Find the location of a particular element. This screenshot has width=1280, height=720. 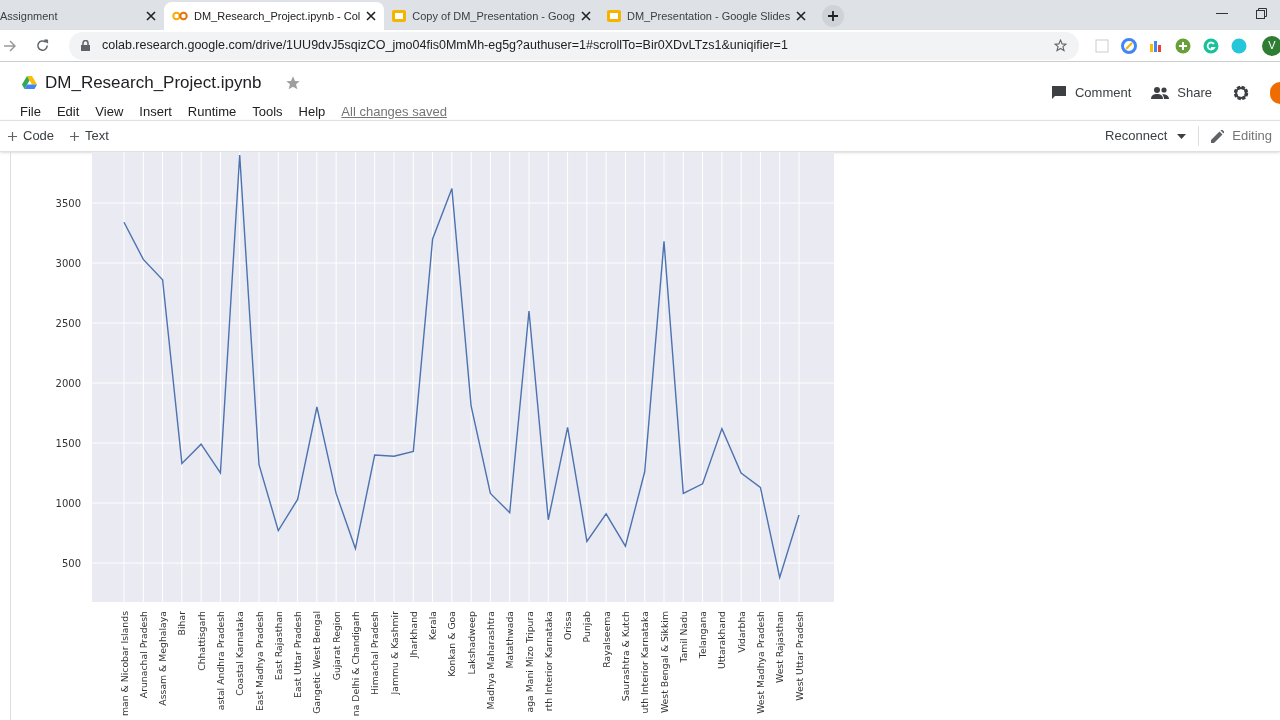

y-tick-label: 3000 is located at coordinates (68, 263).